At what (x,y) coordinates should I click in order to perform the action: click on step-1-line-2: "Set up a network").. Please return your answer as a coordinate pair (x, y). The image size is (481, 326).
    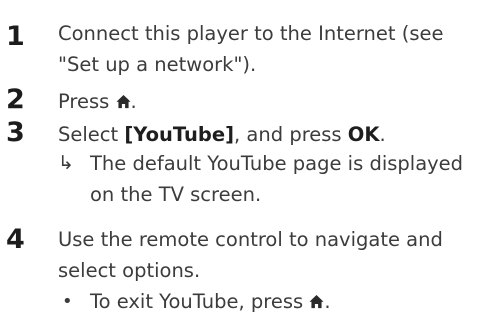
    Looking at the image, I should click on (157, 64).